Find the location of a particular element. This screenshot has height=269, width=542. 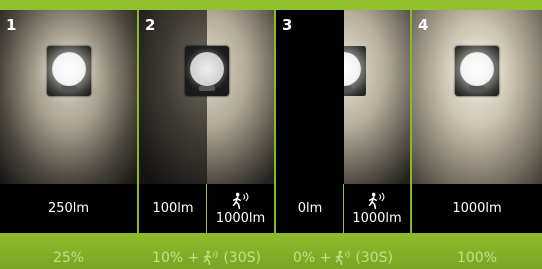

label-area: 1000lm is located at coordinates (477, 208).